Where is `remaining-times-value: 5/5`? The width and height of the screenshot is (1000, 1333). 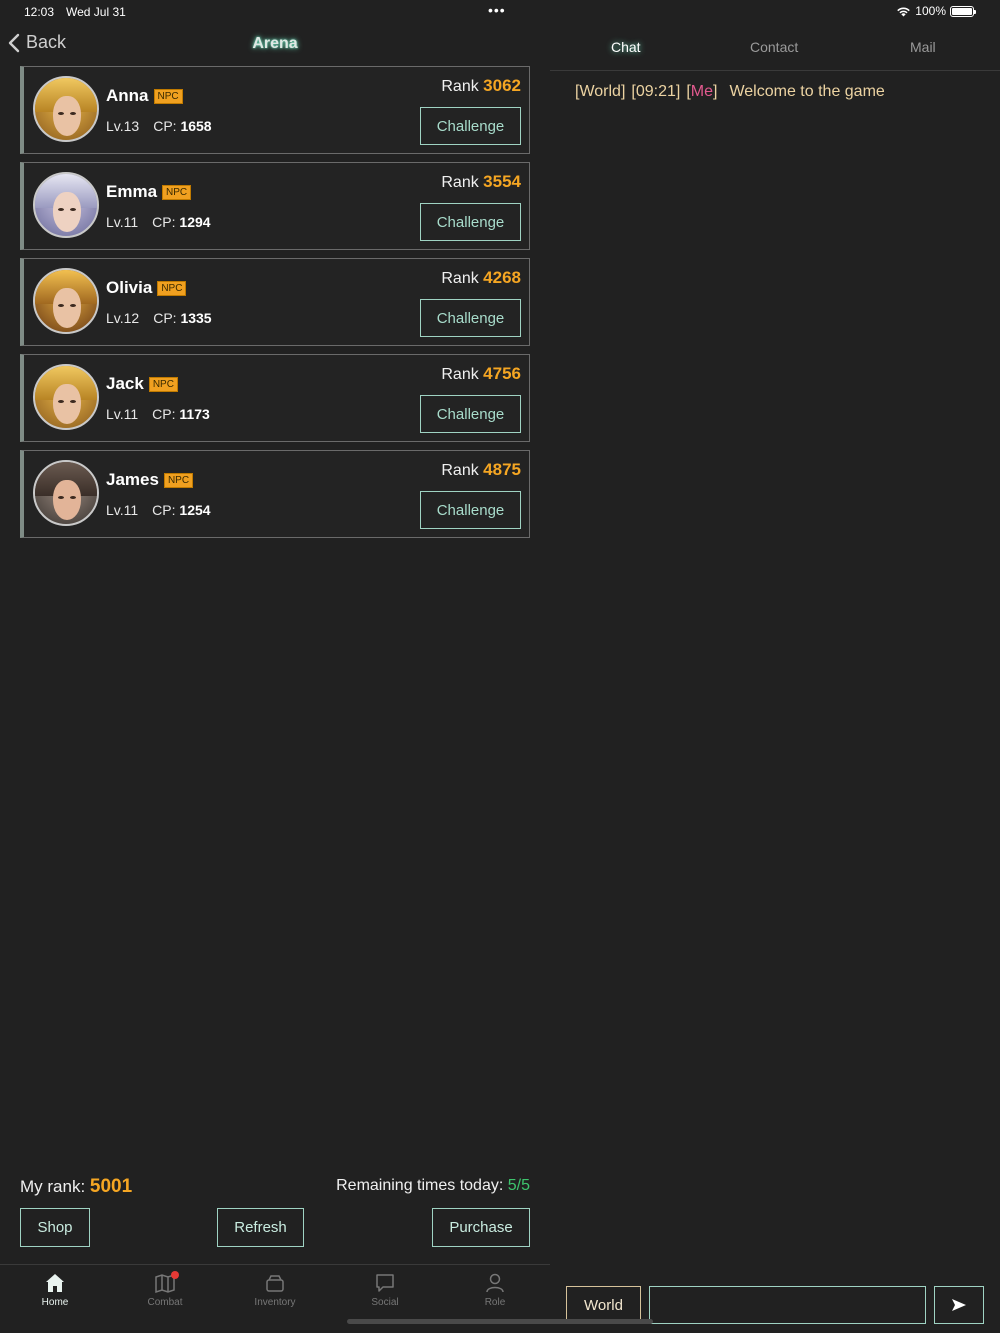
remaining-times-value: 5/5 is located at coordinates (518, 1185).